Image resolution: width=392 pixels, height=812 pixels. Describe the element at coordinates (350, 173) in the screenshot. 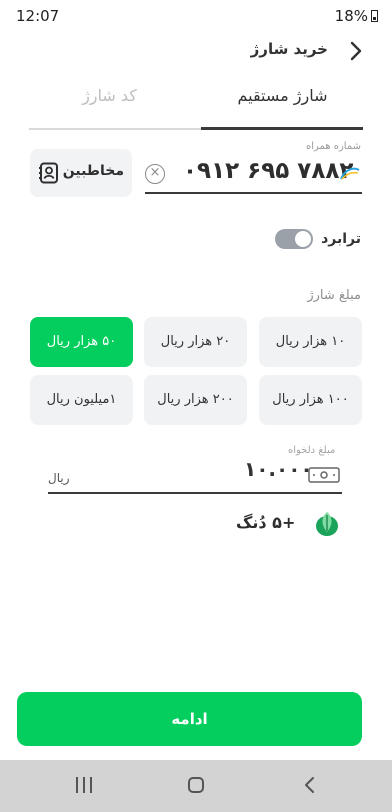

I see `mci-operator-icon` at that location.